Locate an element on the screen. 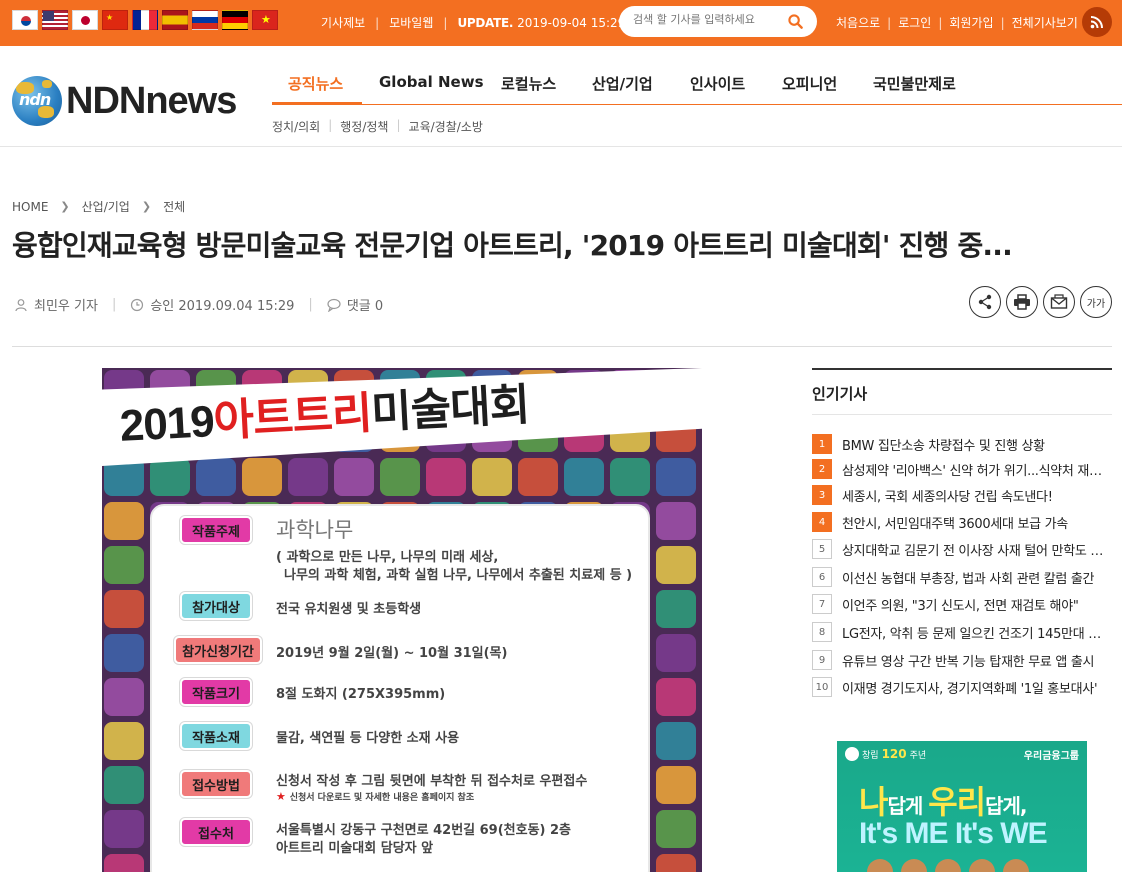 Image resolution: width=1122 pixels, height=872 pixels. nav-local-news: 로컬뉴스 is located at coordinates (528, 83).